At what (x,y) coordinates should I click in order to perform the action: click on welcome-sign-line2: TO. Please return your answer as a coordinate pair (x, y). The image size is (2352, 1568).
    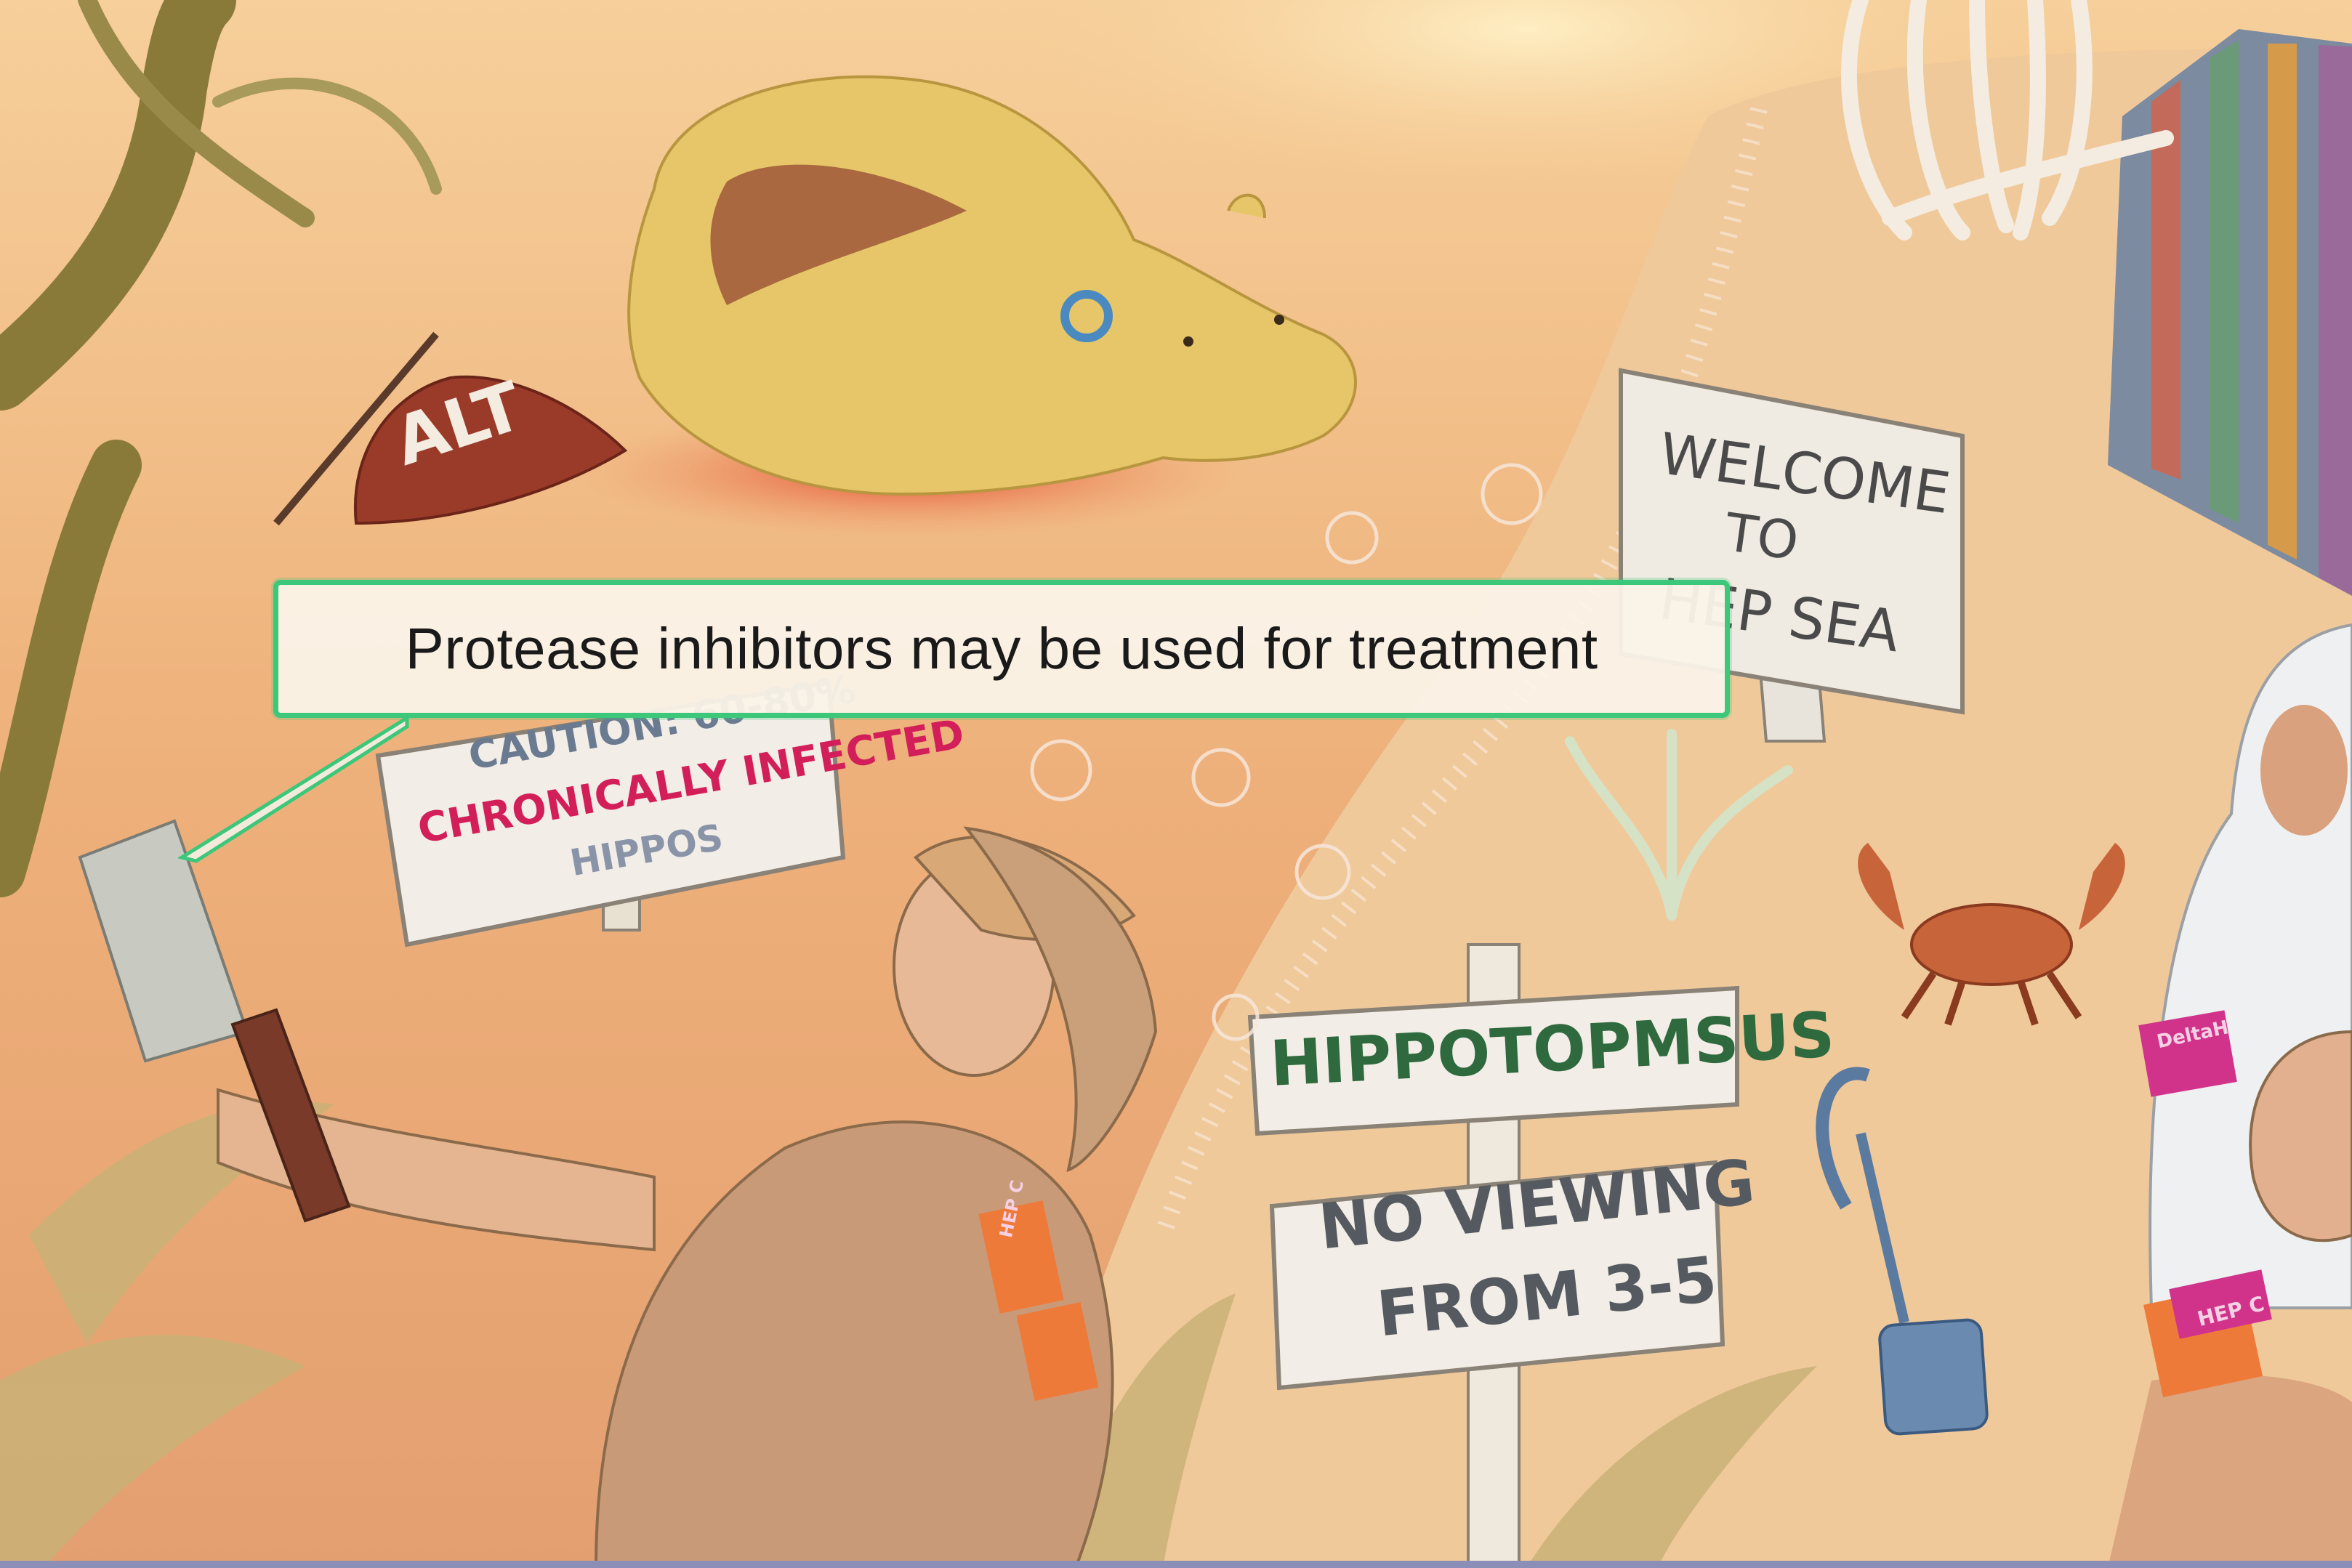
    Looking at the image, I should click on (1762, 537).